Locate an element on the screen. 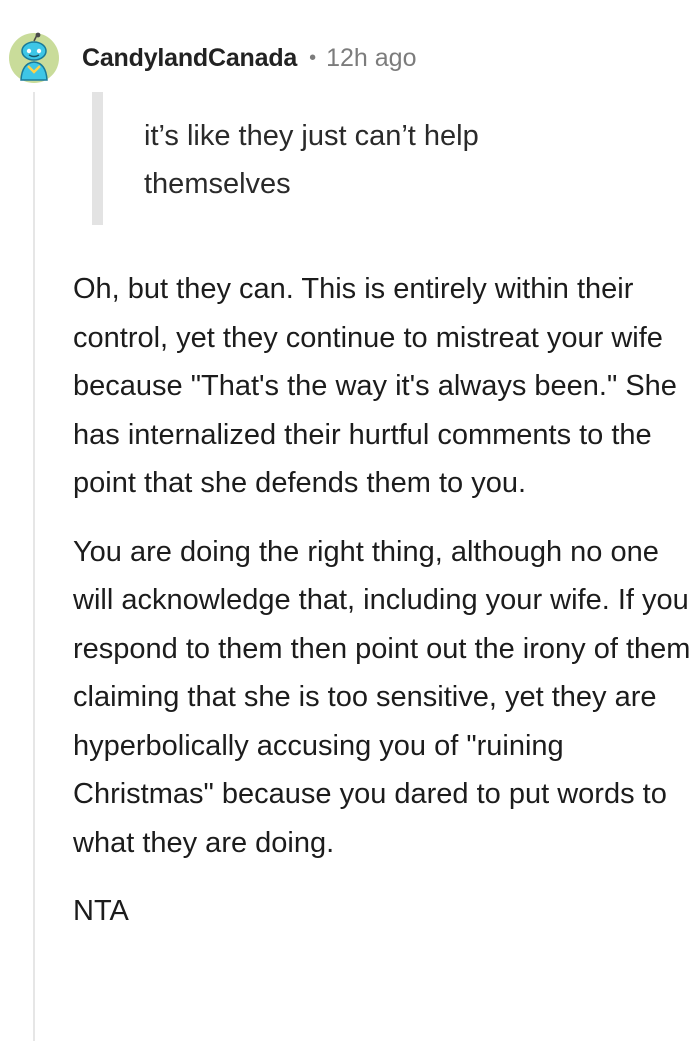  username-link: CandylandCanada is located at coordinates (189, 58).